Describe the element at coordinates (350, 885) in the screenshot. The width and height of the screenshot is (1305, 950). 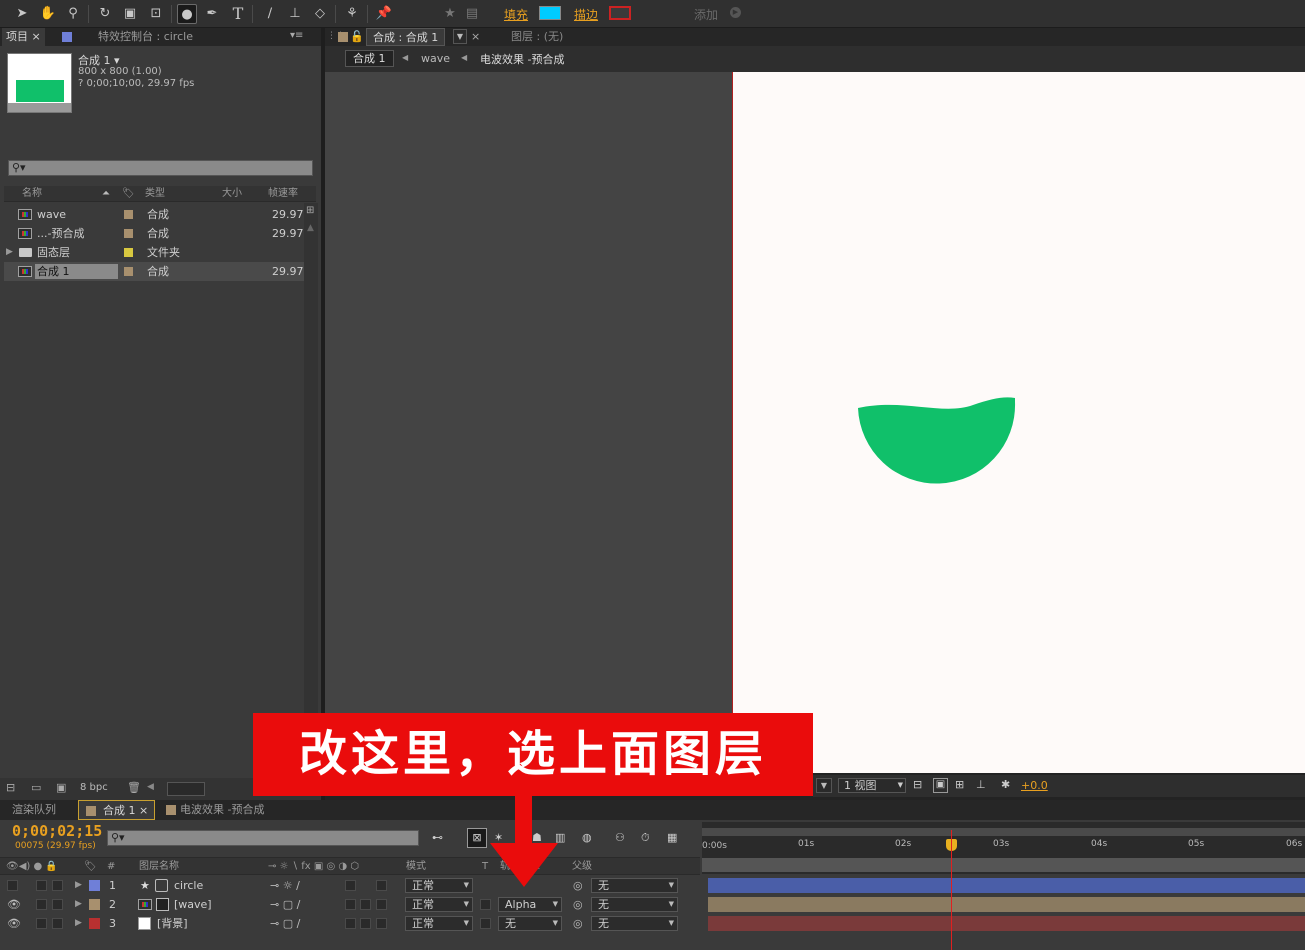
I see `layer-row-circle: ▶ 1 ★ circle ⊸ ☼ ∕ 正常 ◎ 无` at that location.